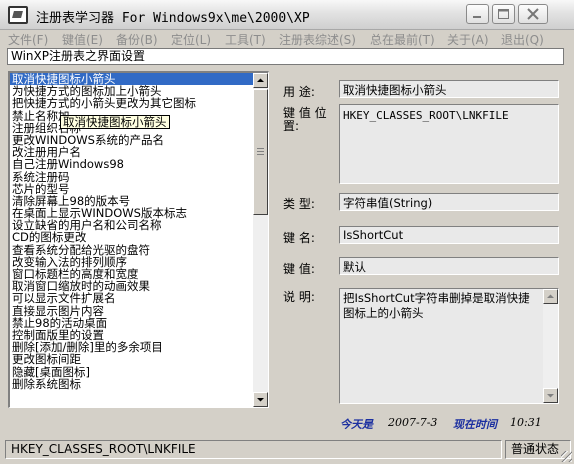 The width and height of the screenshot is (574, 464). Describe the element at coordinates (526, 422) in the screenshot. I see `time-value: 10:31` at that location.